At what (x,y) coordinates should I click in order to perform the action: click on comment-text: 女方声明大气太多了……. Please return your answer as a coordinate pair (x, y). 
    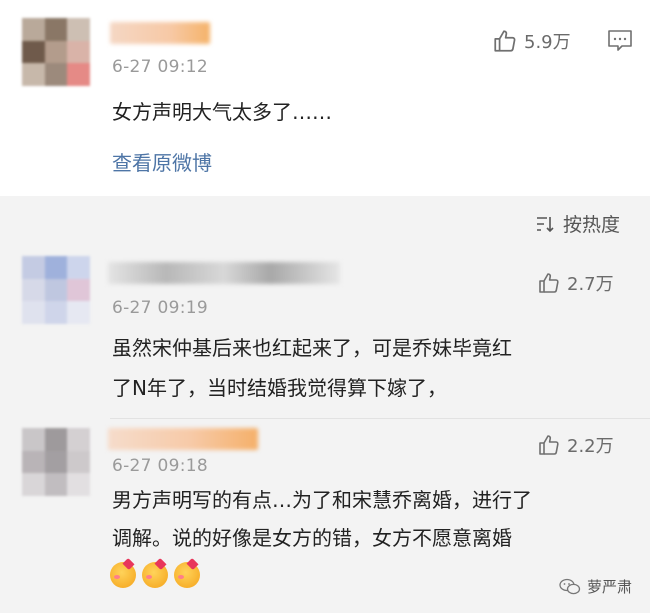
    Looking at the image, I should click on (222, 112).